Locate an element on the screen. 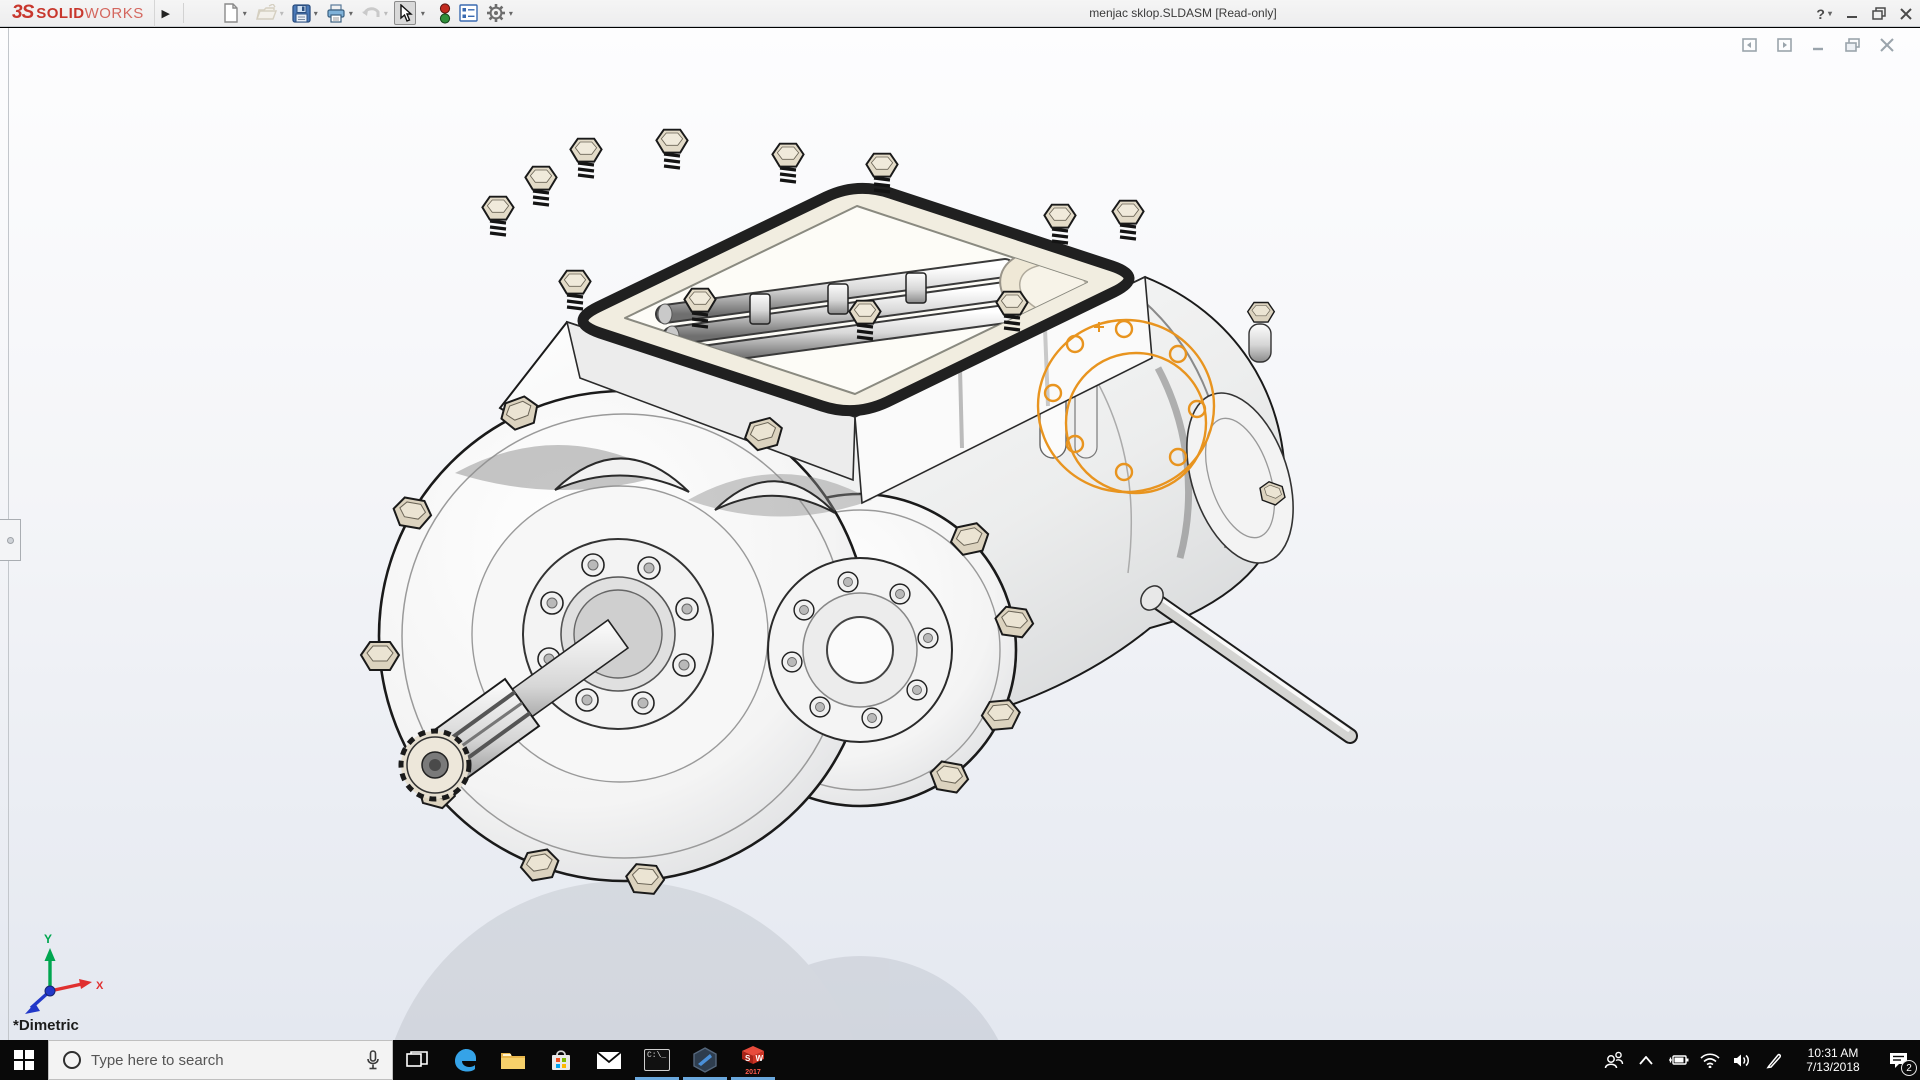  toolbar-separator is located at coordinates (183, 13).